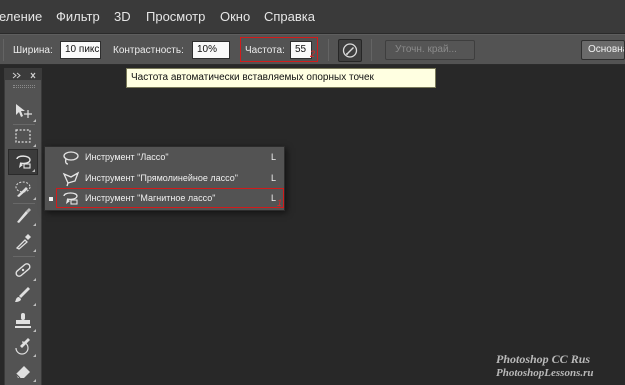  I want to click on flyout-item-label: Инструмент "Лассо", so click(127, 157).